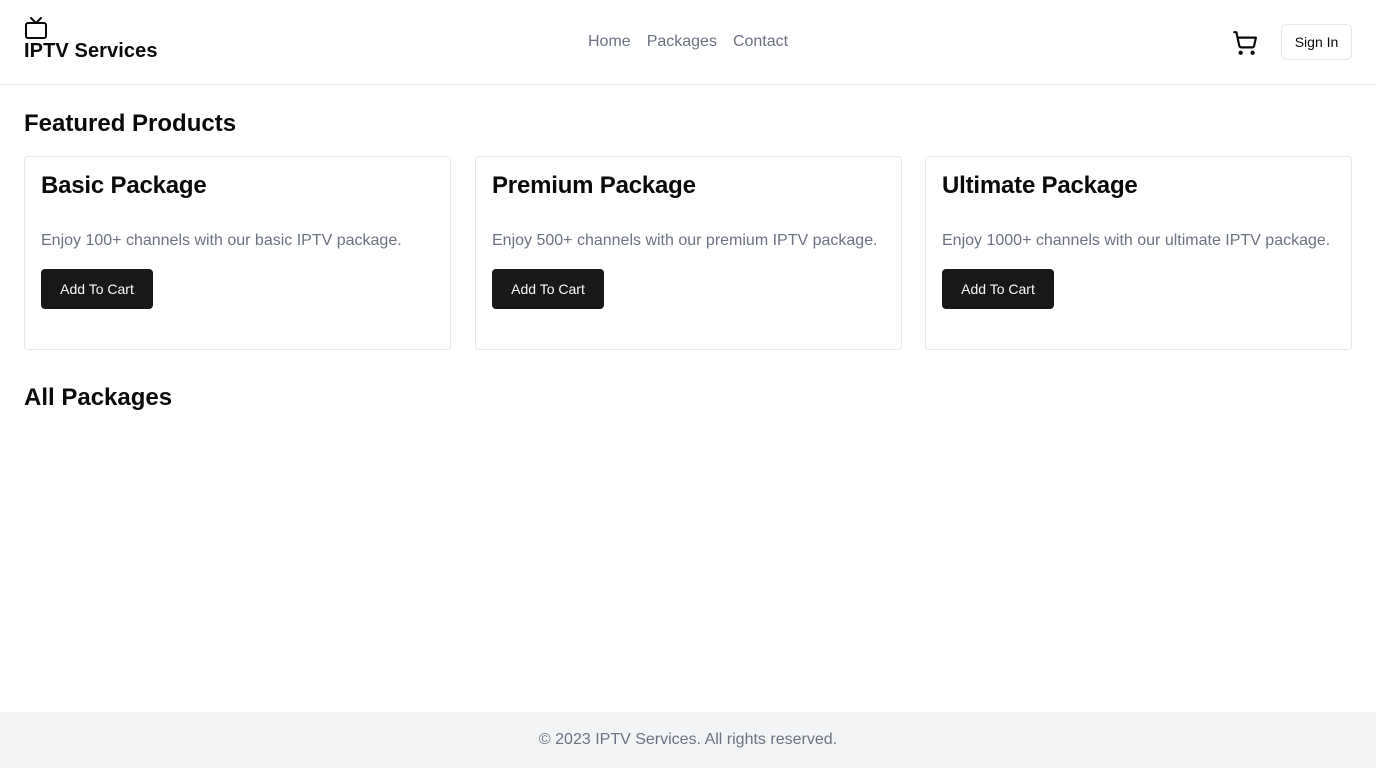 The height and width of the screenshot is (768, 1376). What do you see at coordinates (98, 397) in the screenshot?
I see `all-packages-title: All Packages` at bounding box center [98, 397].